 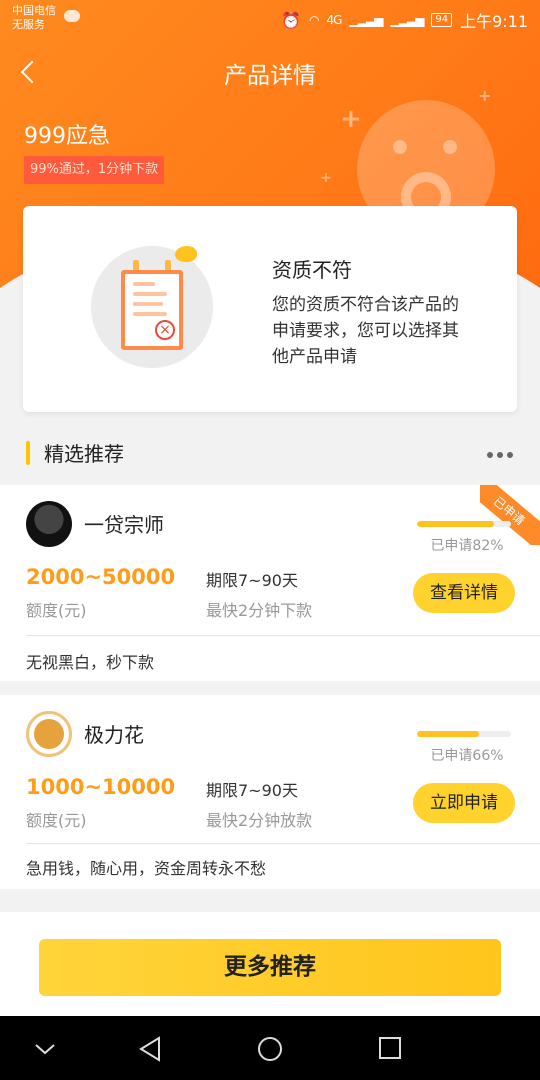 I want to click on applied-percent: 已申请82%, so click(x=467, y=546).